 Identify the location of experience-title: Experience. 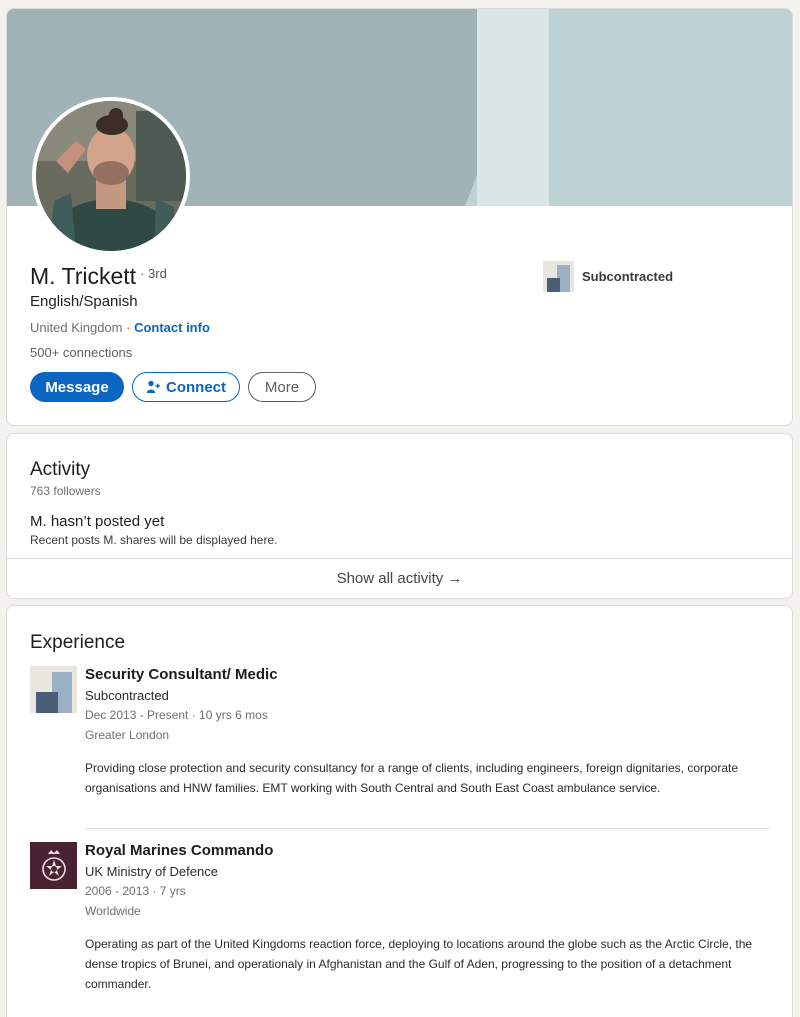
(78, 642).